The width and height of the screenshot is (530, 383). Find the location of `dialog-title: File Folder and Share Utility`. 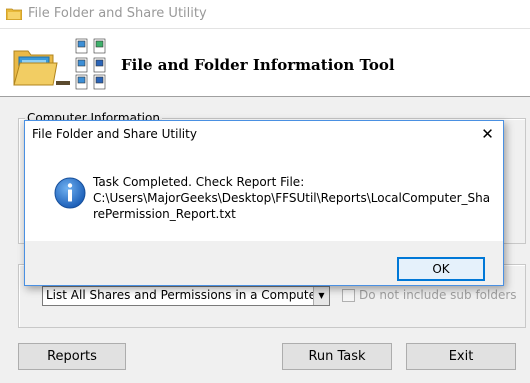

dialog-title: File Folder and Share Utility is located at coordinates (114, 134).